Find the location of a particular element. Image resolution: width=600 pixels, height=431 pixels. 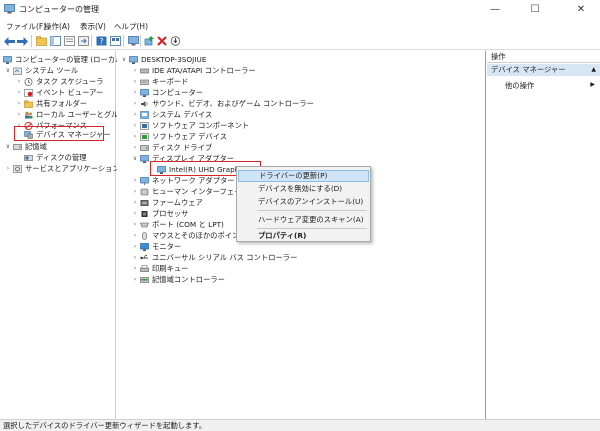

device-category-network-adapters: › ネットワーク アダプター is located at coordinates (183, 180).